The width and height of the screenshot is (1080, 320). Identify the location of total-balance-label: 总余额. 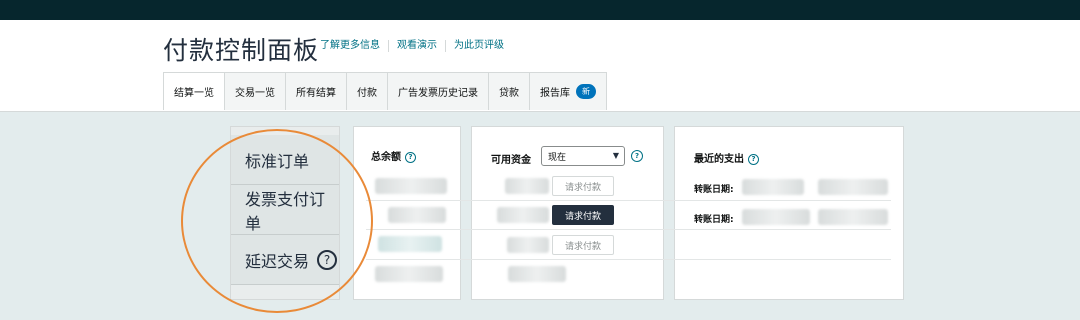
(386, 157).